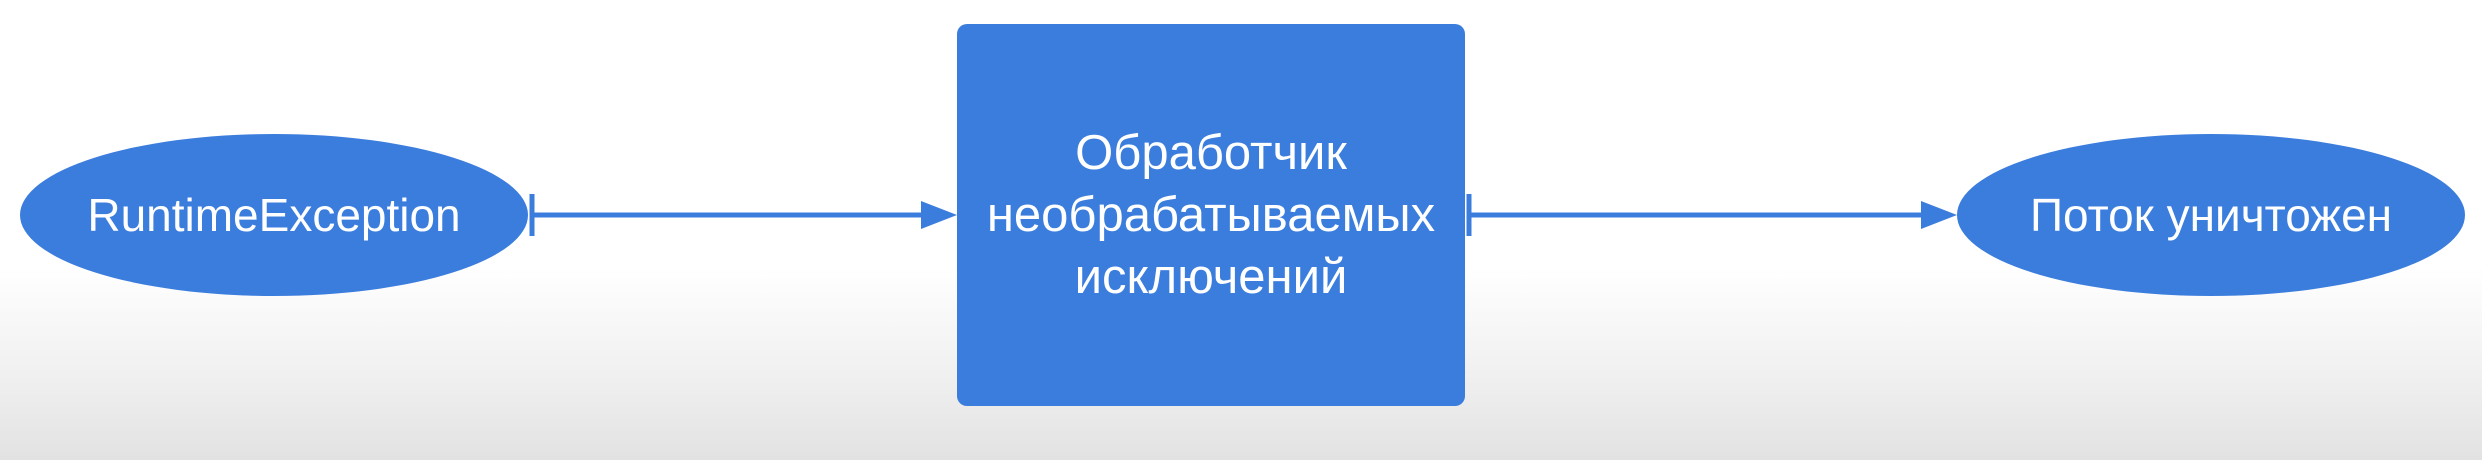 The height and width of the screenshot is (460, 2482). I want to click on thread-destroyed-node: Поток уничтожен, so click(2211, 215).